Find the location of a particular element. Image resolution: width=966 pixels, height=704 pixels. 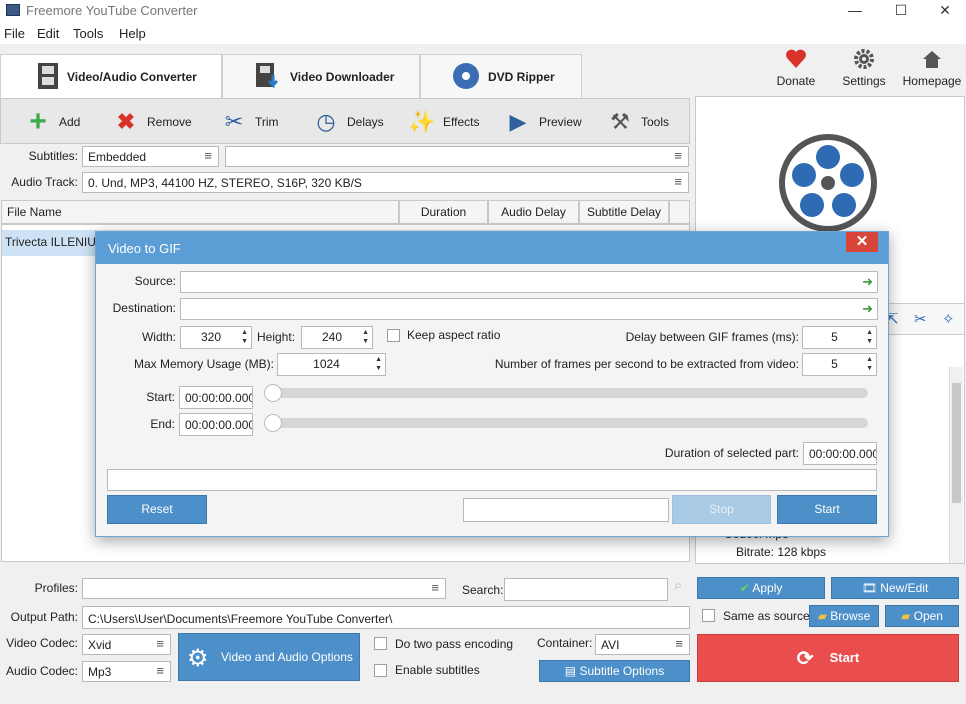

two-pass-label: Do two pass encoding is located at coordinates (454, 644).